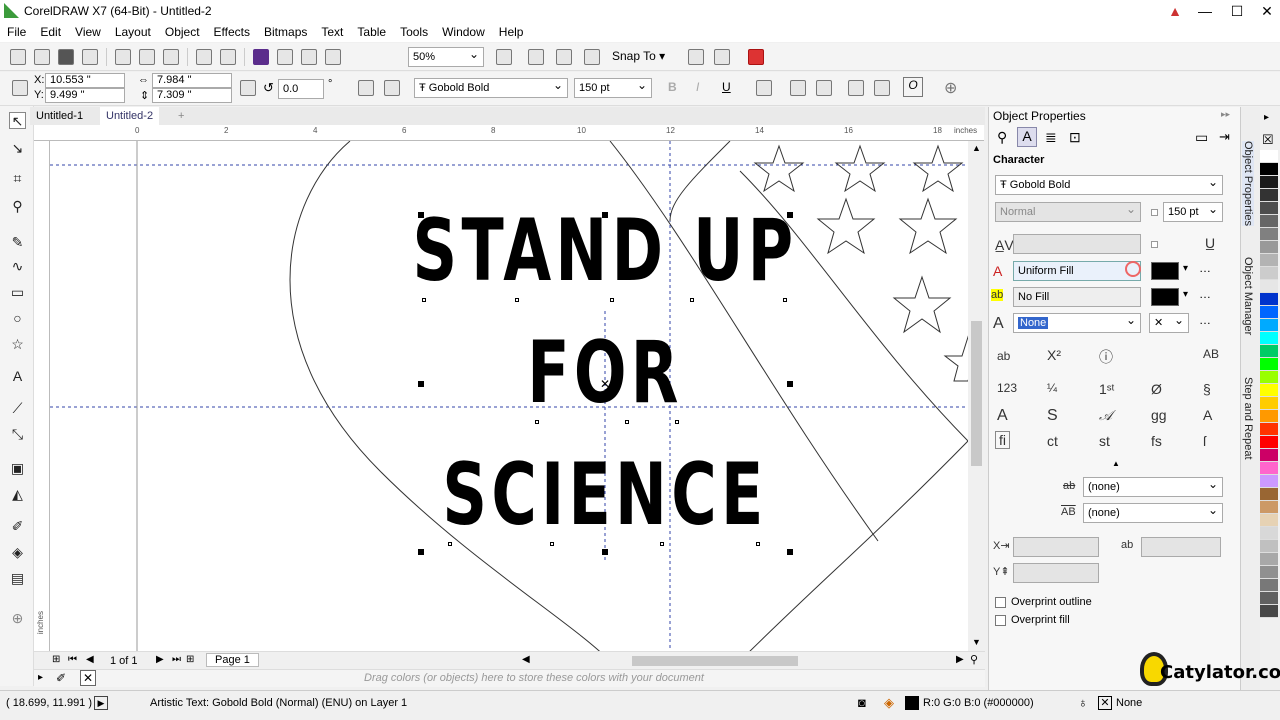 This screenshot has width=1280, height=720. I want to click on panel-menu-icon: ⇥, so click(1224, 137).